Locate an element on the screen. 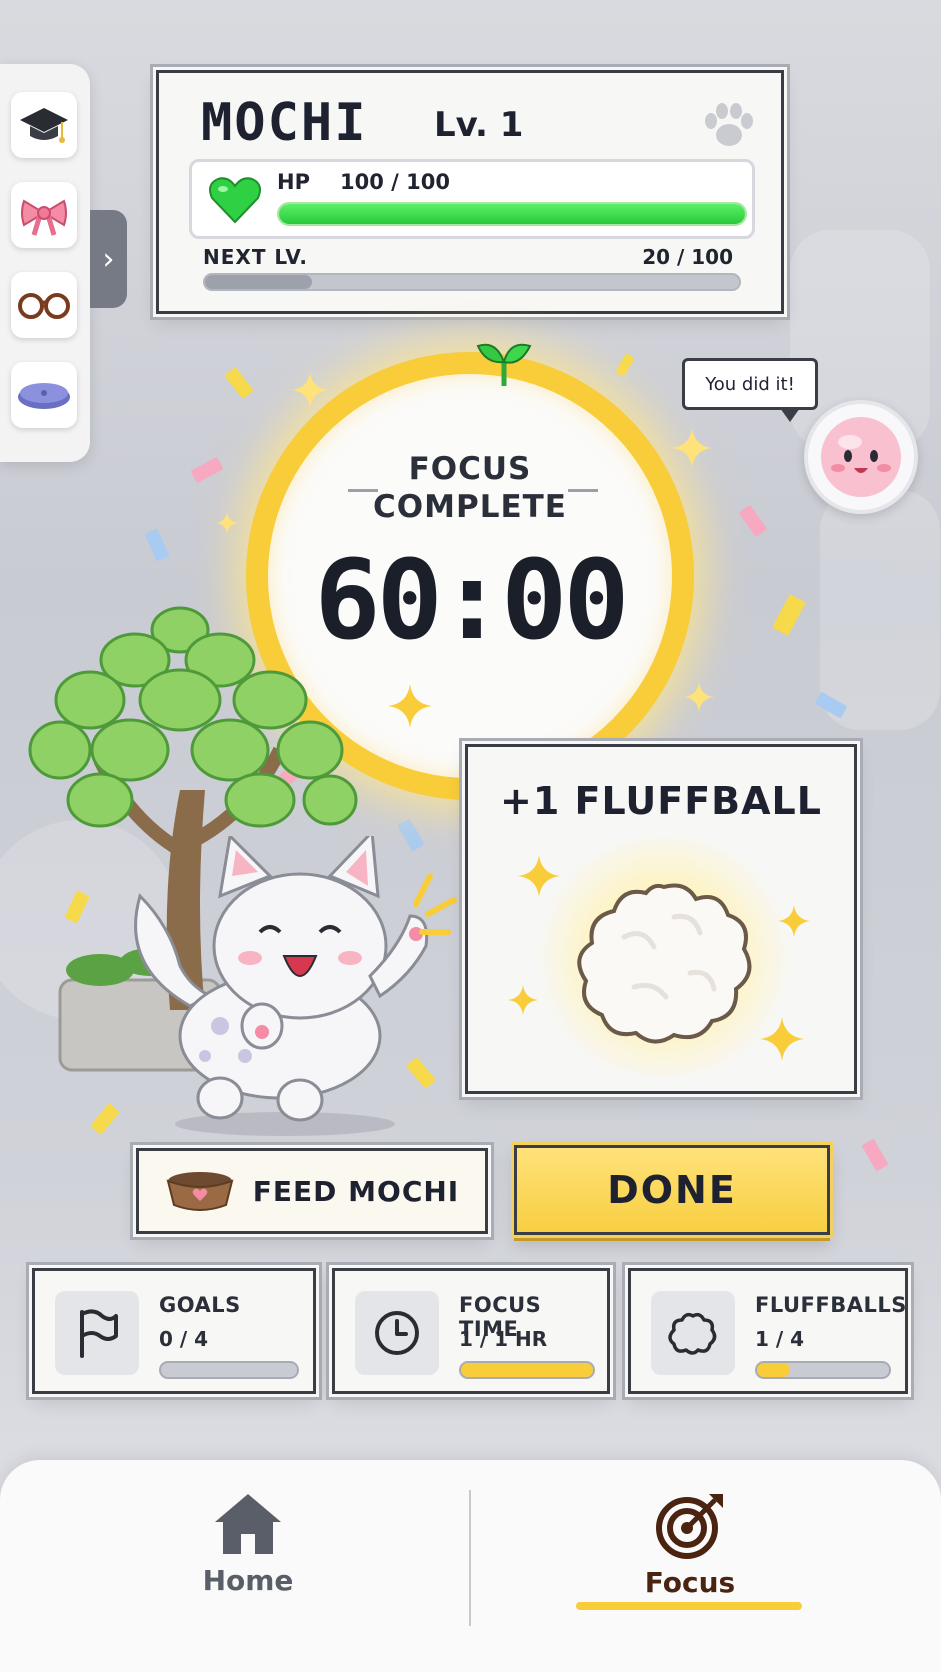 Image resolution: width=941 pixels, height=1672 pixels. pet-bowl-icon is located at coordinates (200, 1191).